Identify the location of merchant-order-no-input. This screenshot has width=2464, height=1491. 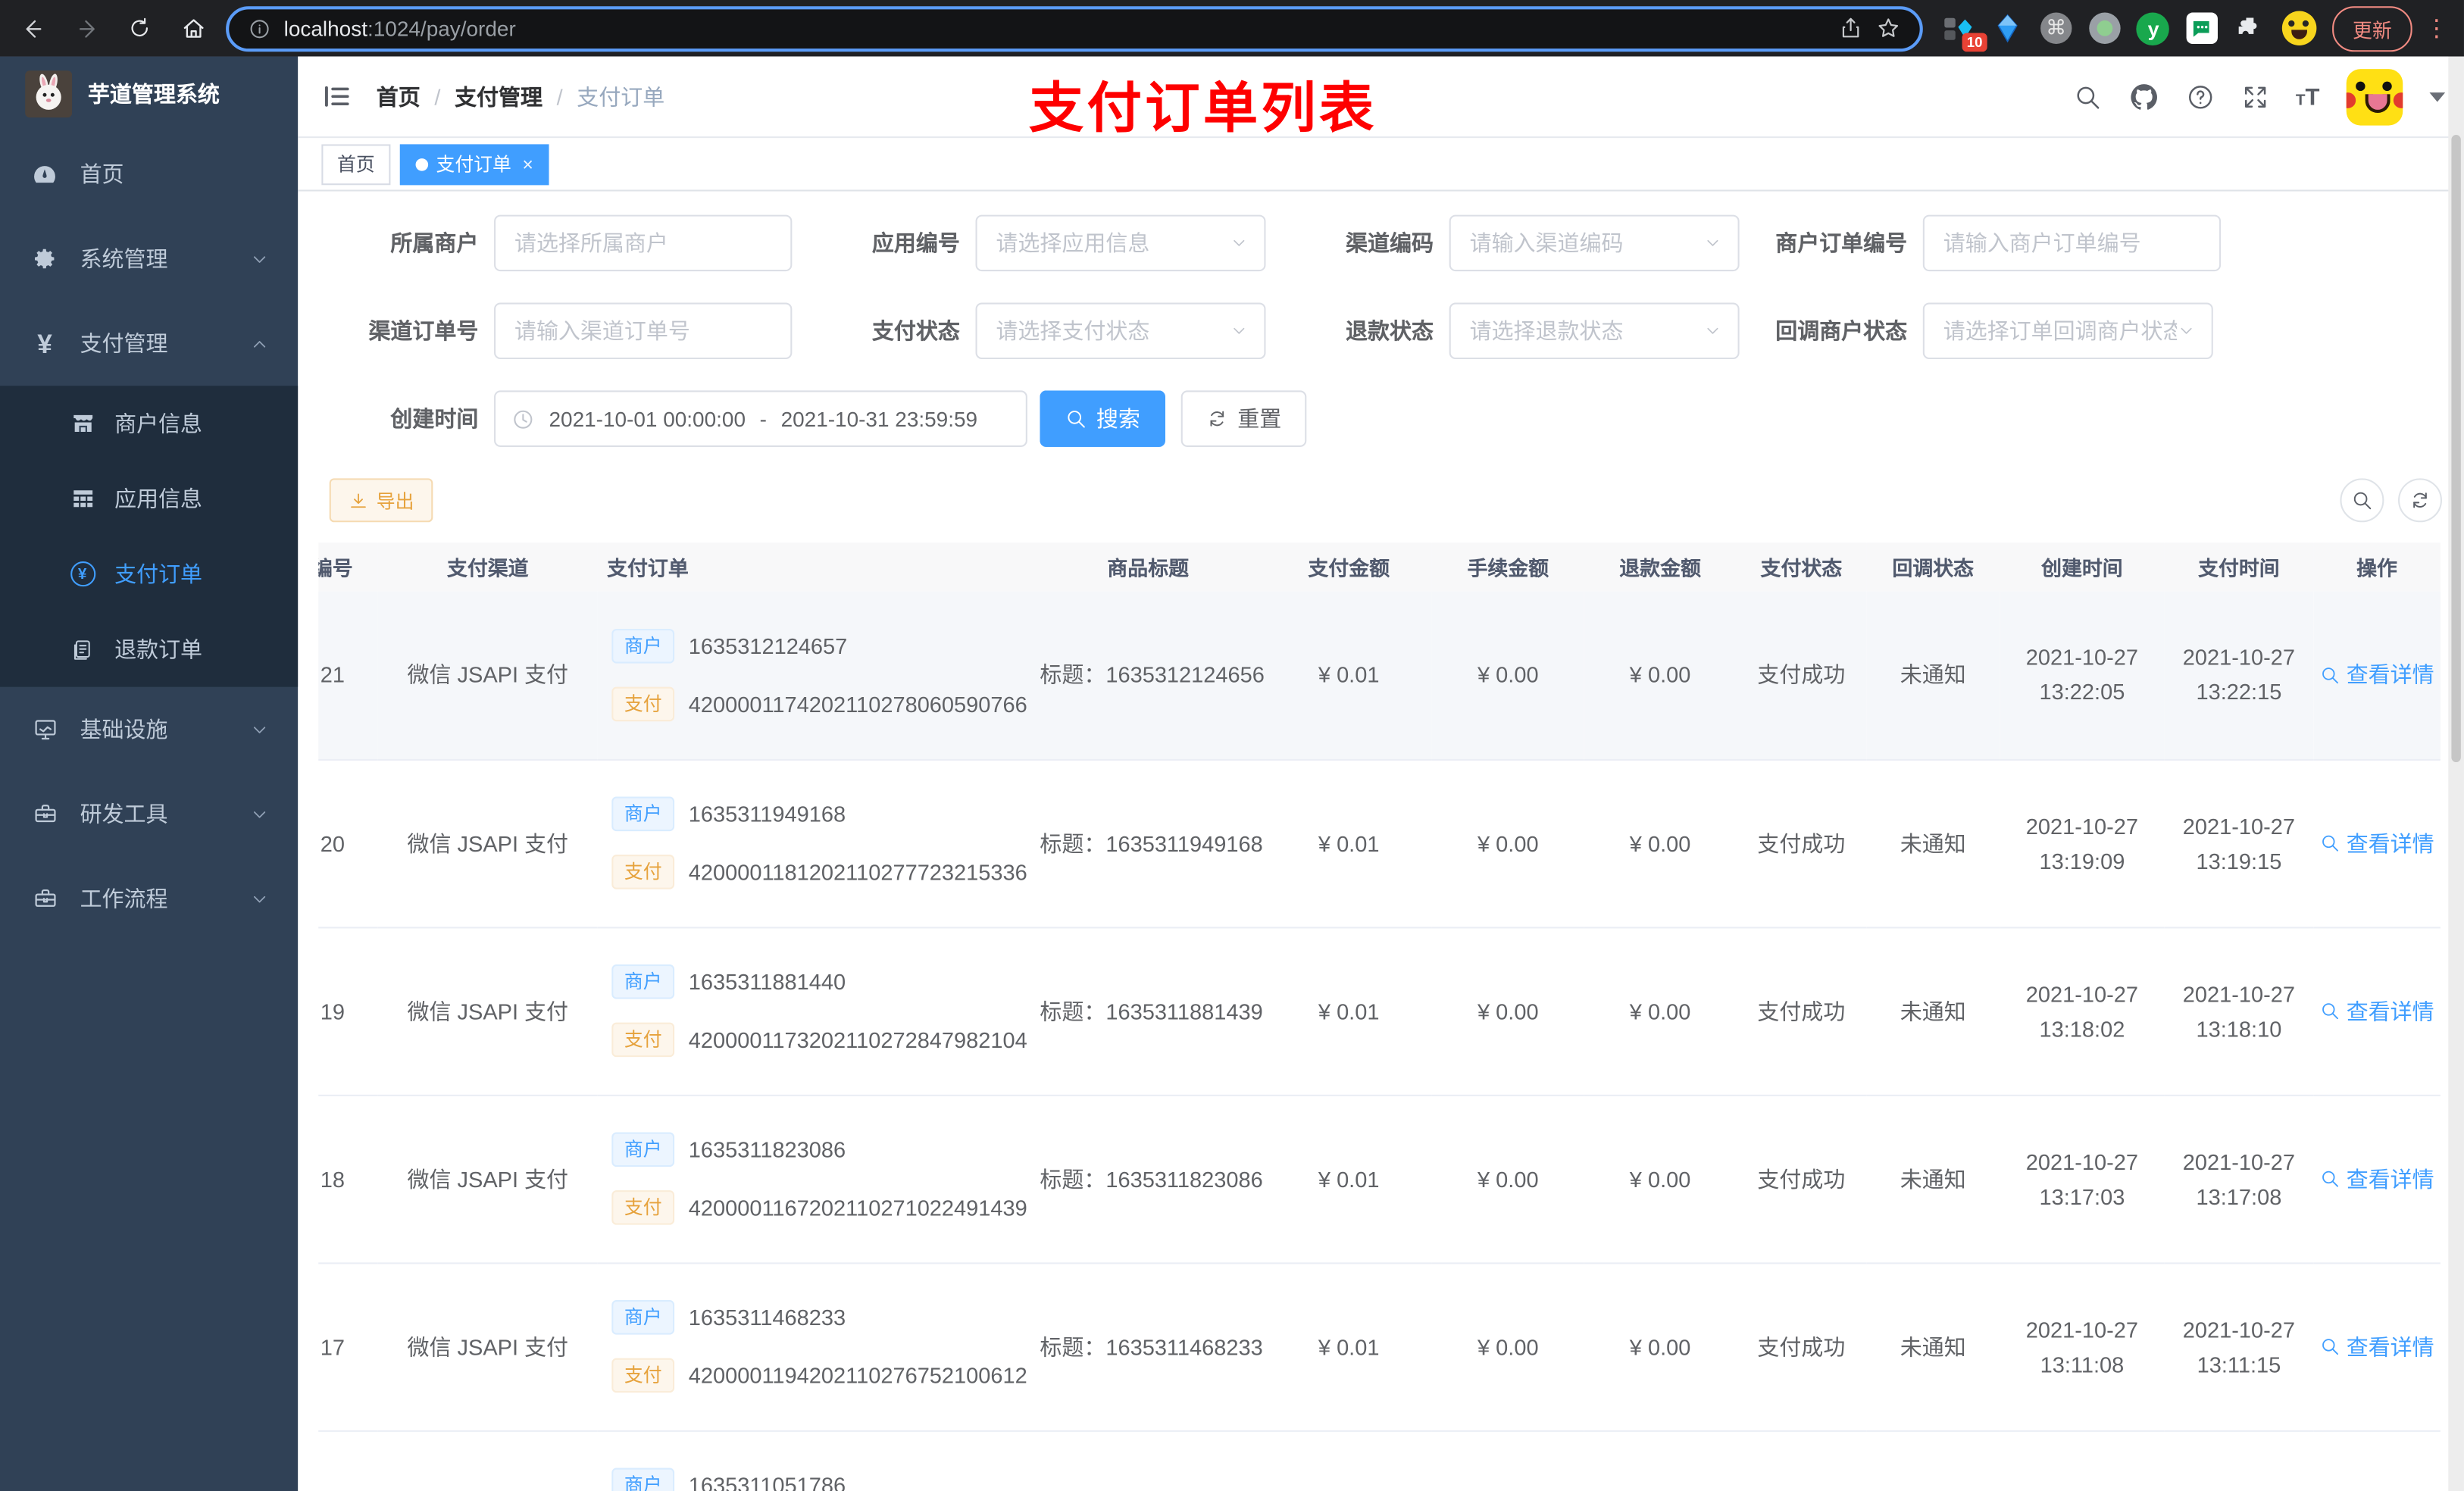
(2072, 243).